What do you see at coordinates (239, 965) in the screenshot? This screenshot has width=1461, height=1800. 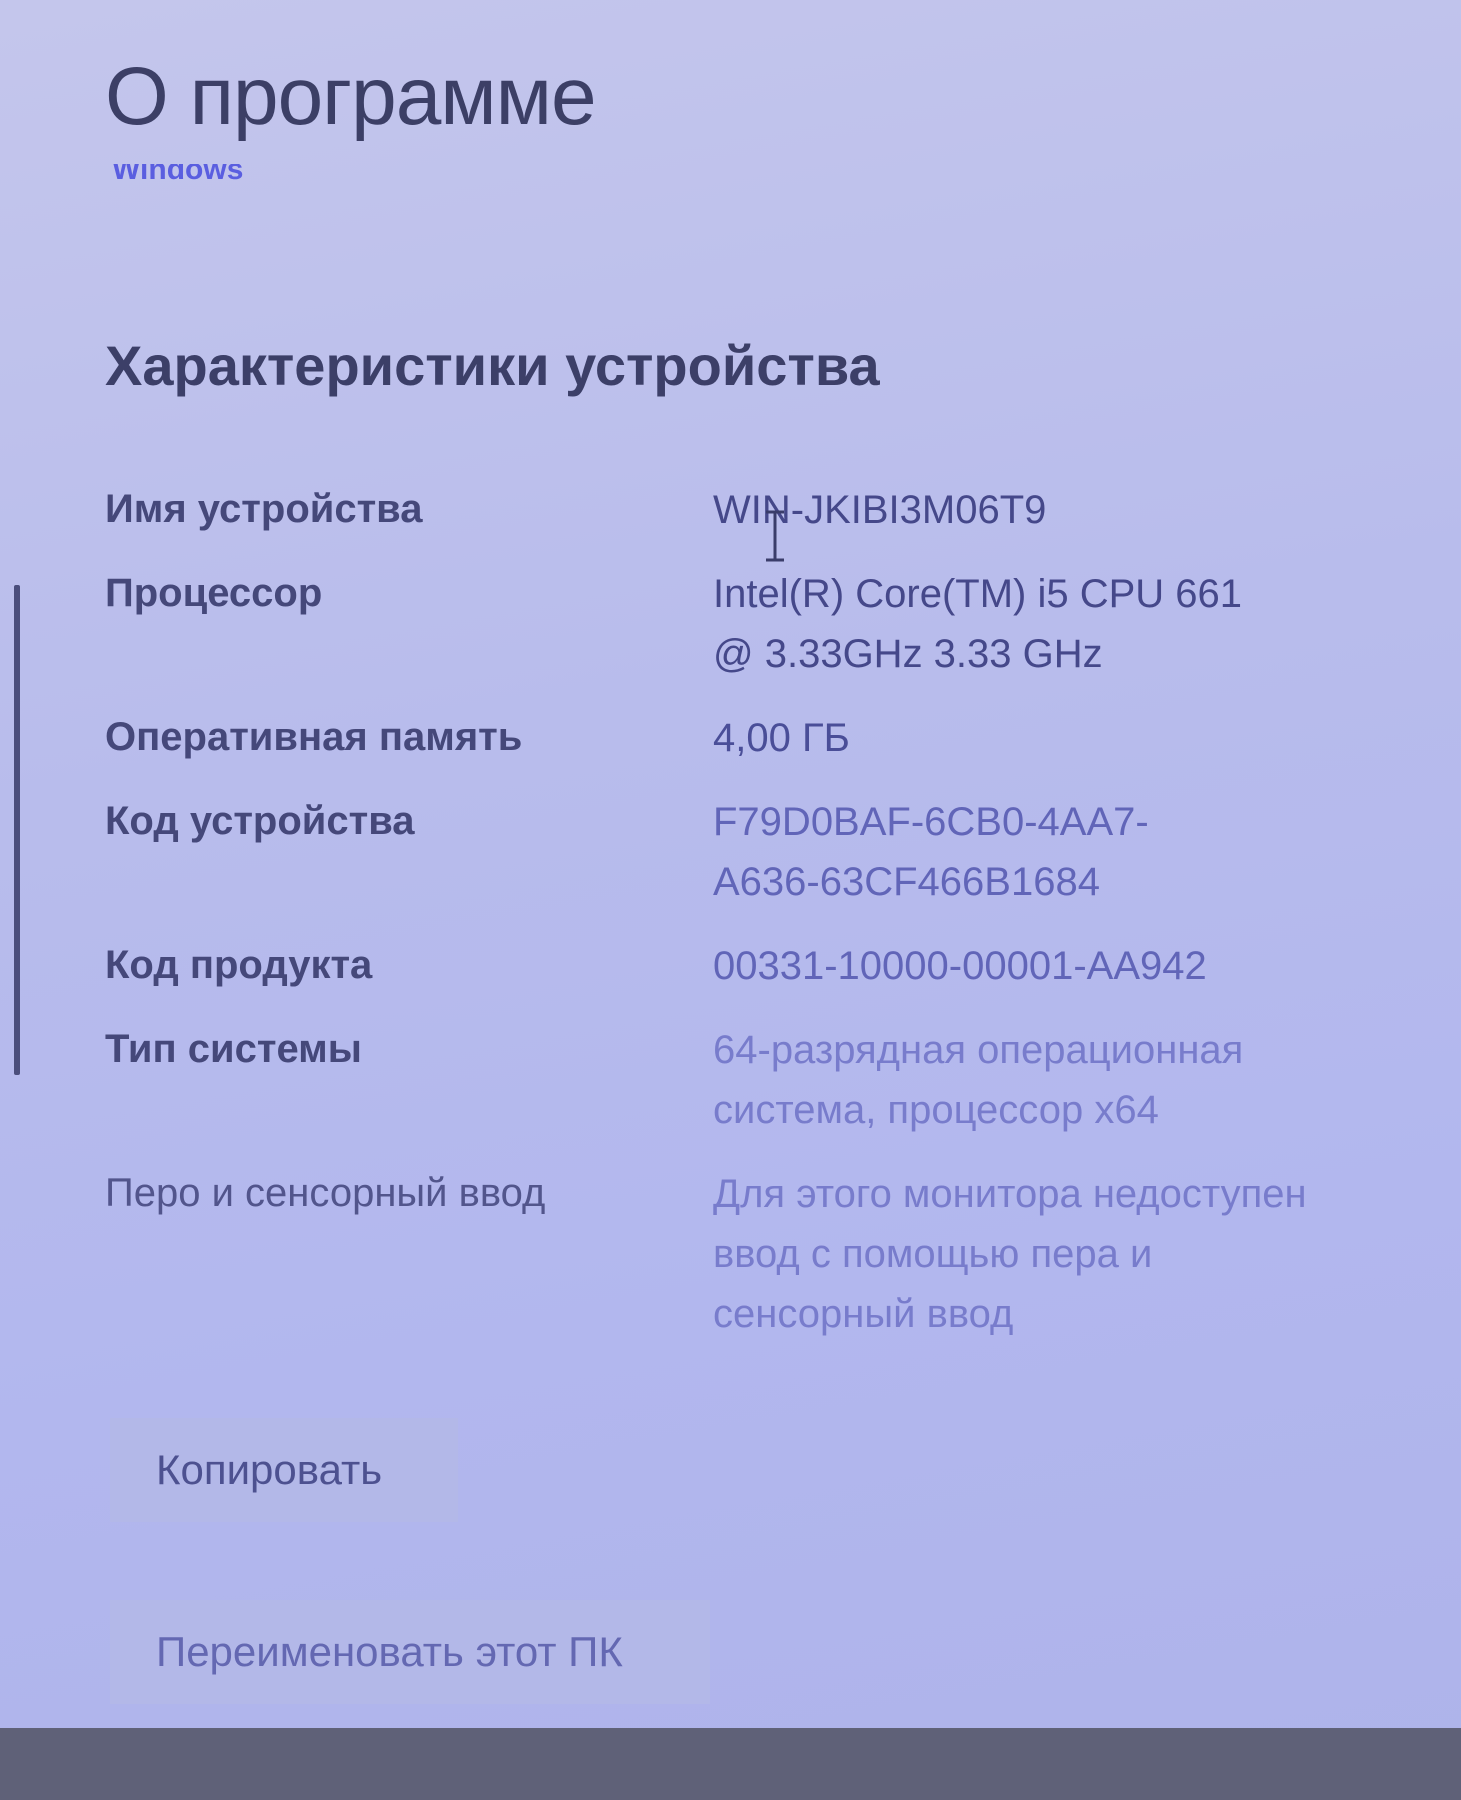 I see `spec-label: Код продукта` at bounding box center [239, 965].